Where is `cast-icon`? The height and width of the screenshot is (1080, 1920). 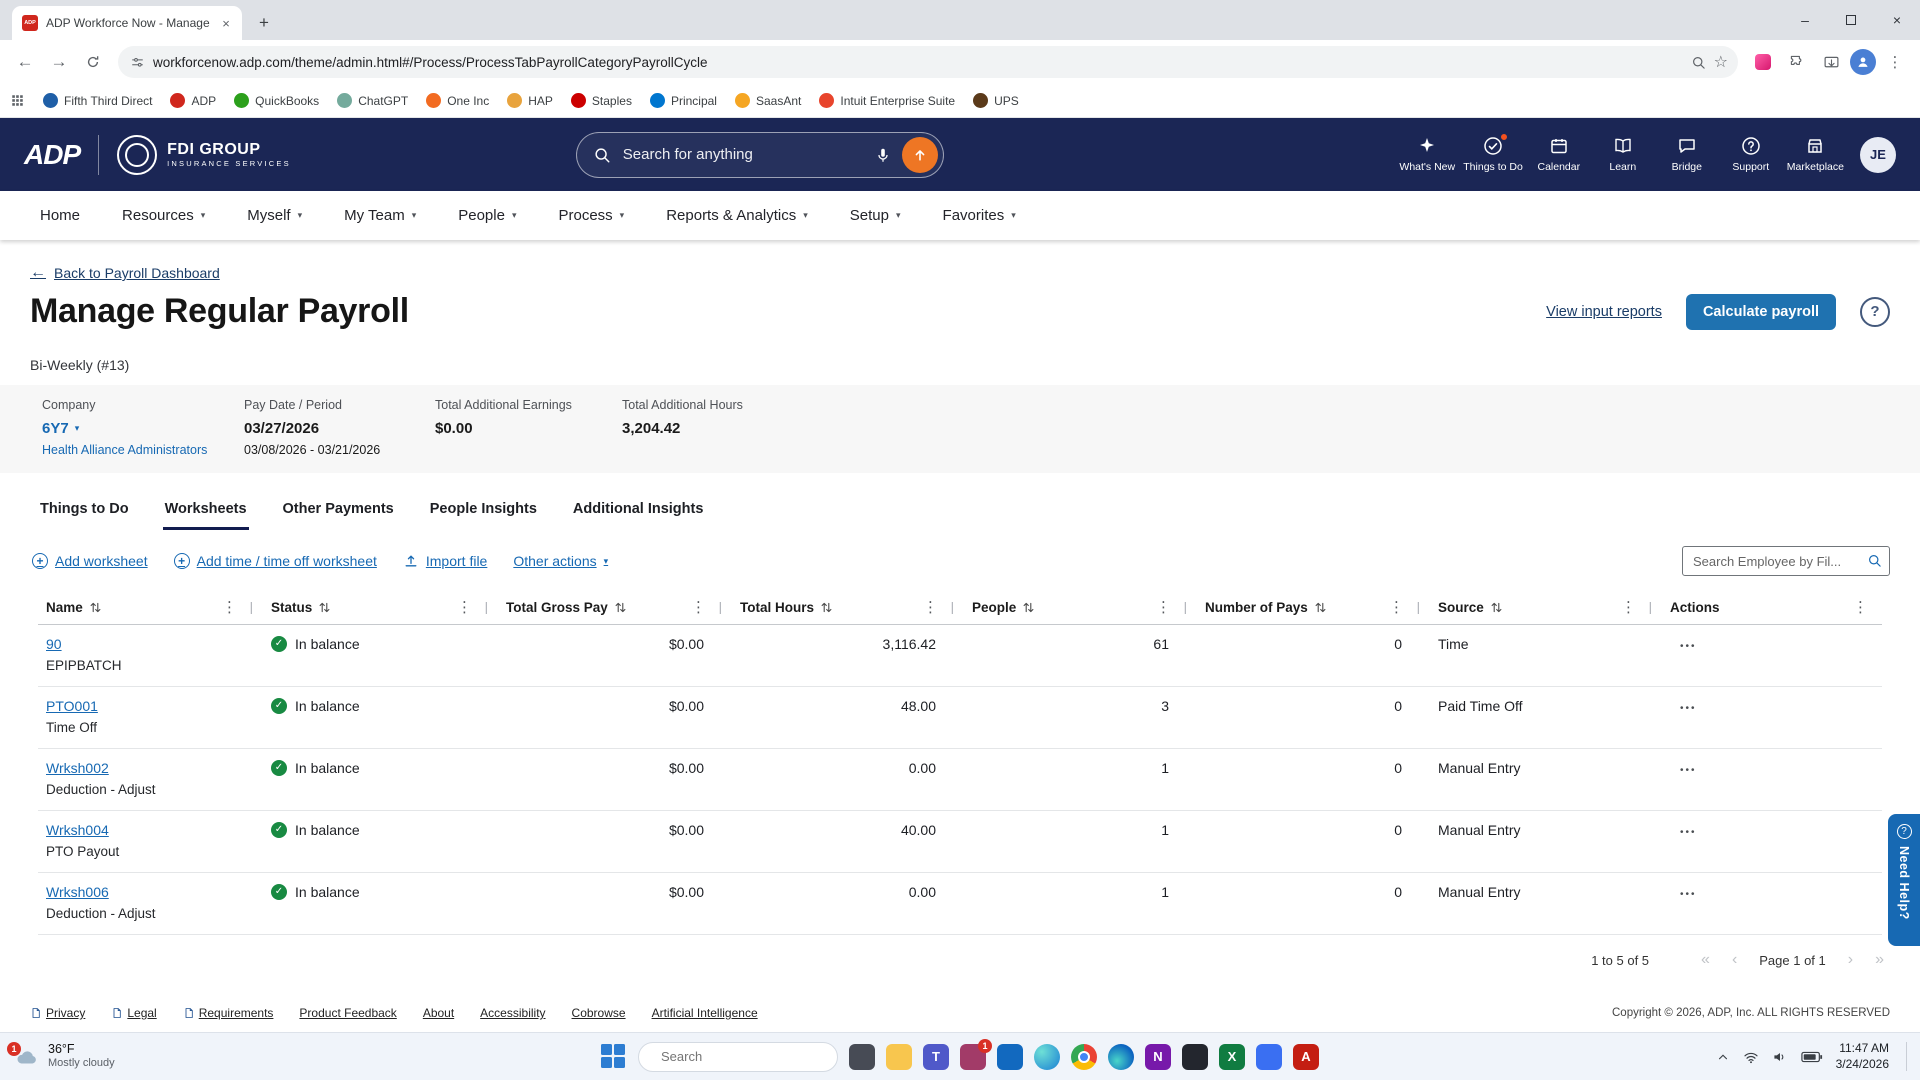 cast-icon is located at coordinates (1831, 62).